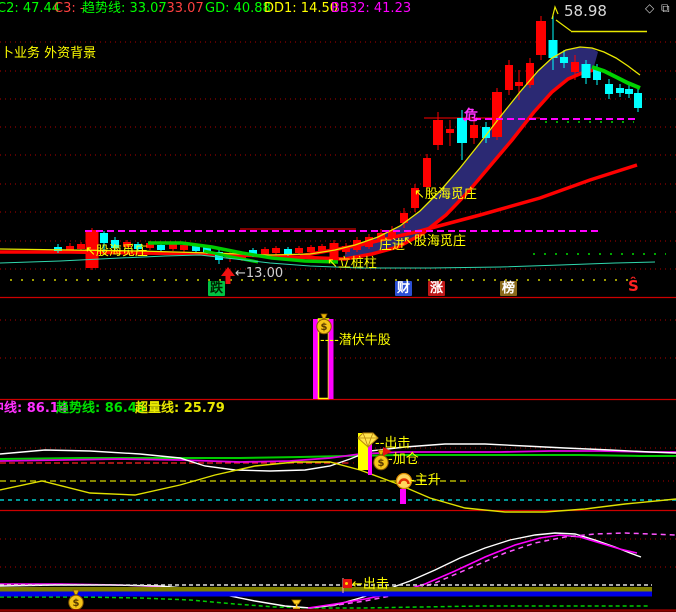 The image size is (676, 612). Describe the element at coordinates (404, 288) in the screenshot. I see `badge-cai: 财` at that location.